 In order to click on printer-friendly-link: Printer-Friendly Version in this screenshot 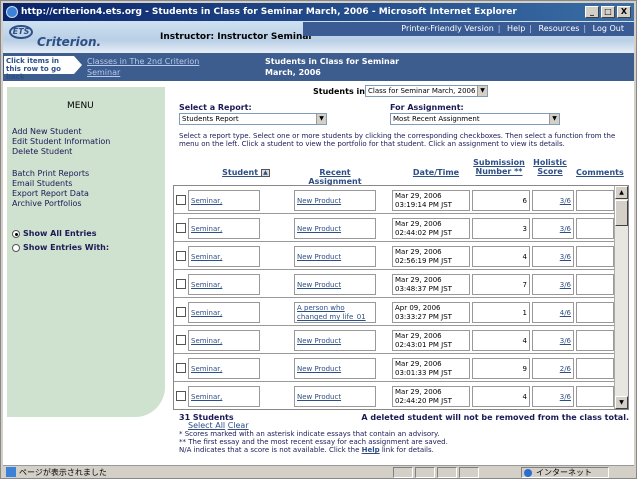, I will do `click(447, 28)`.